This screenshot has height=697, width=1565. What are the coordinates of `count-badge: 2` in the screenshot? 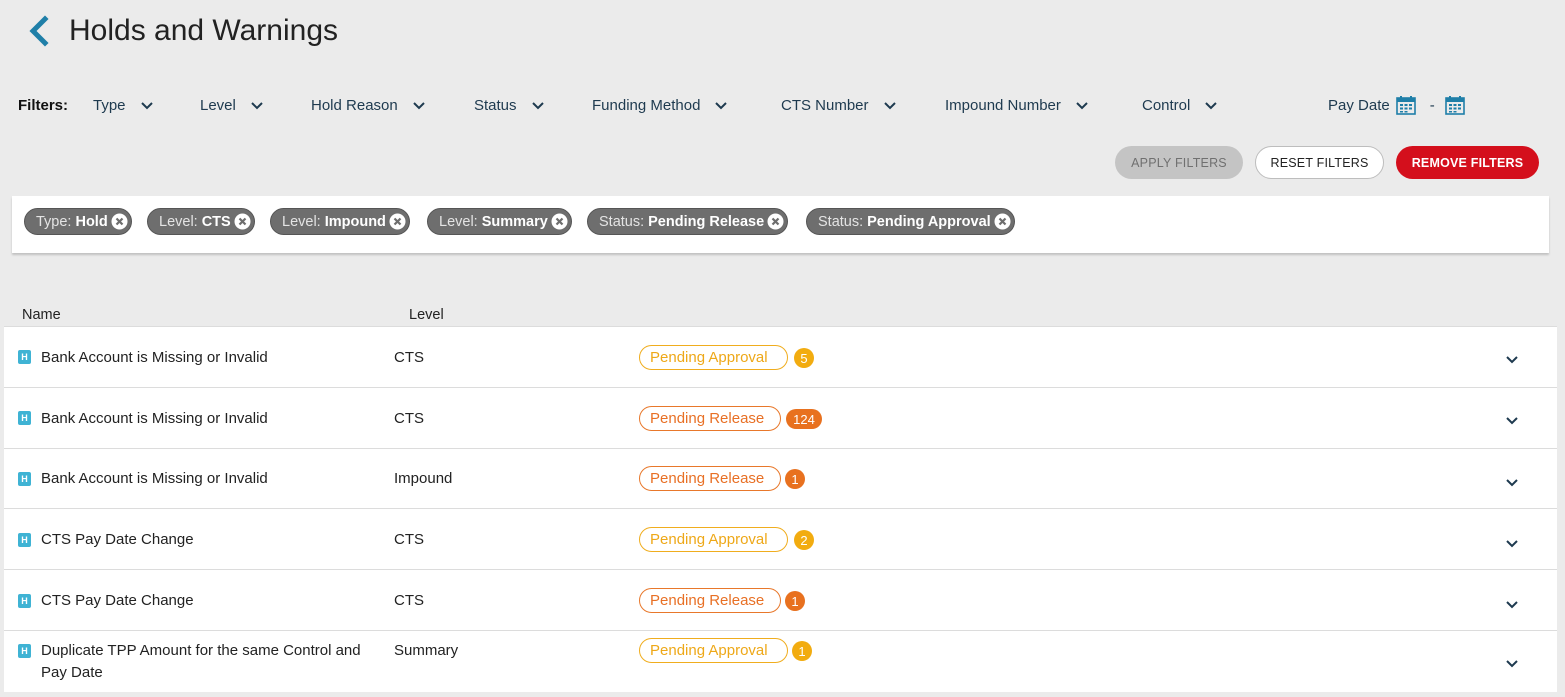 It's located at (804, 540).